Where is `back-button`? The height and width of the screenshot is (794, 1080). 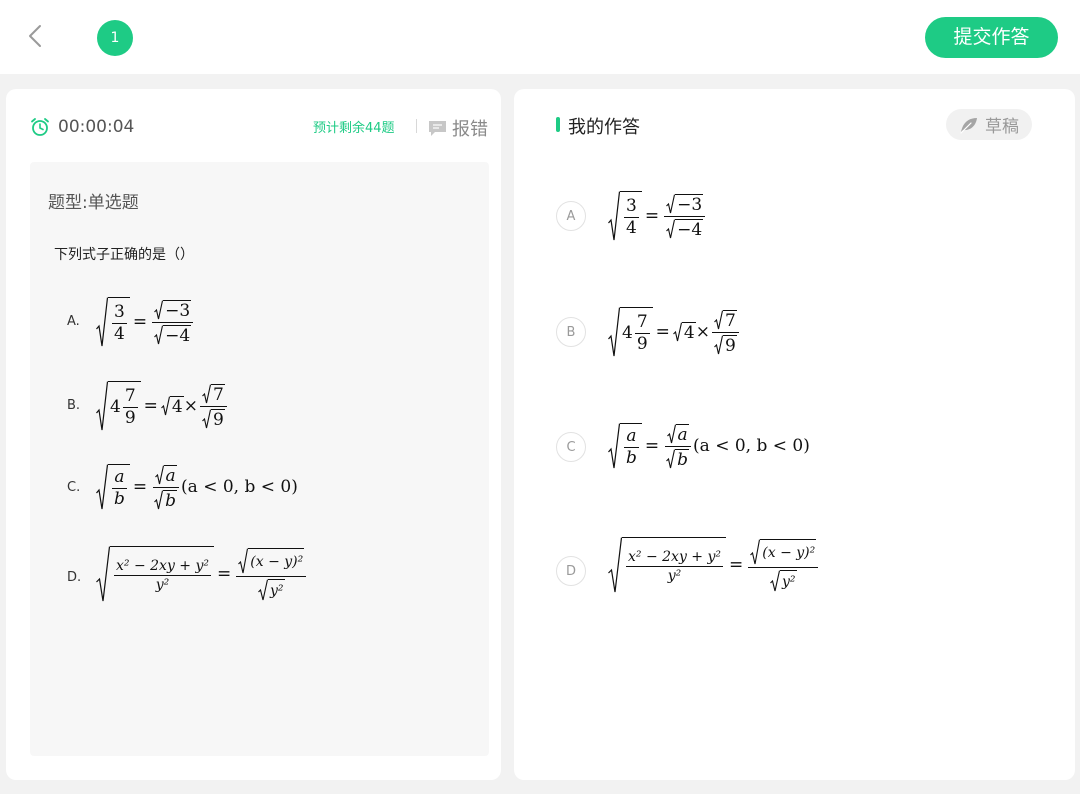 back-button is located at coordinates (36, 36).